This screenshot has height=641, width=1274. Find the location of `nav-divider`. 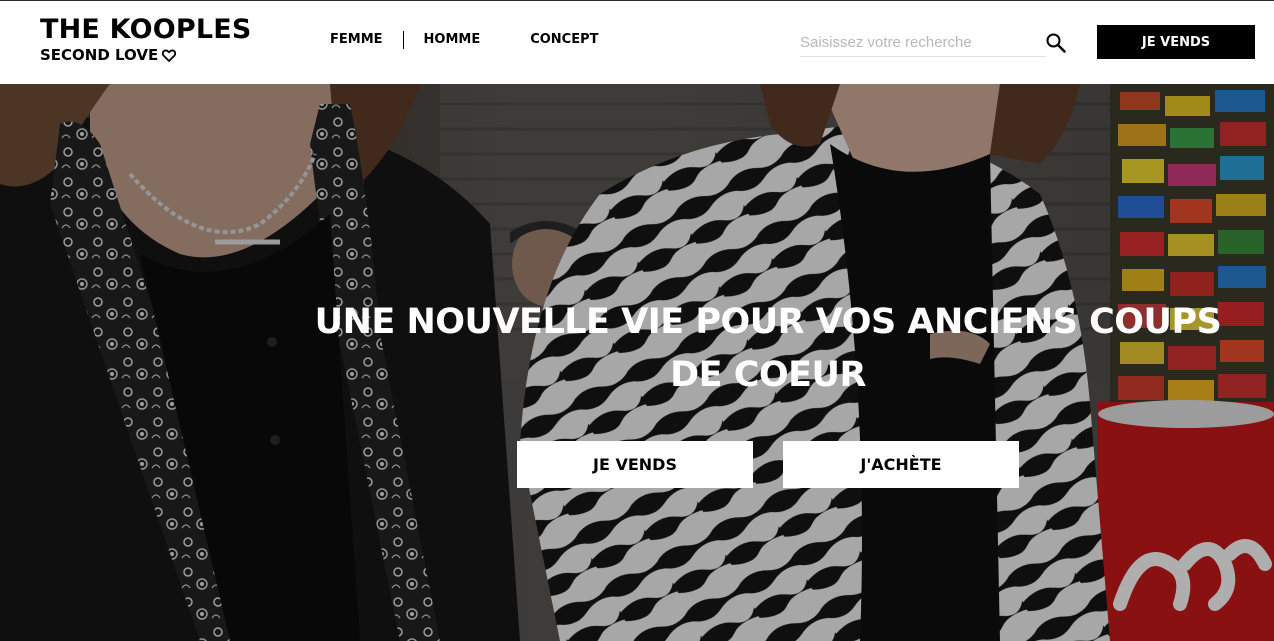

nav-divider is located at coordinates (403, 40).